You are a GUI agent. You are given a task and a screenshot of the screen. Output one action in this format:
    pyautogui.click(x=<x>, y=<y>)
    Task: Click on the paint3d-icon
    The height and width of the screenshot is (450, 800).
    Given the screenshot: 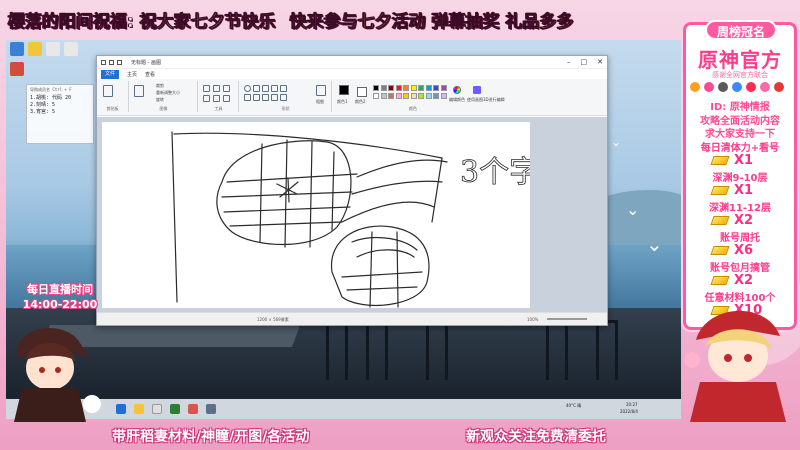 What is the action you would take?
    pyautogui.click(x=477, y=90)
    